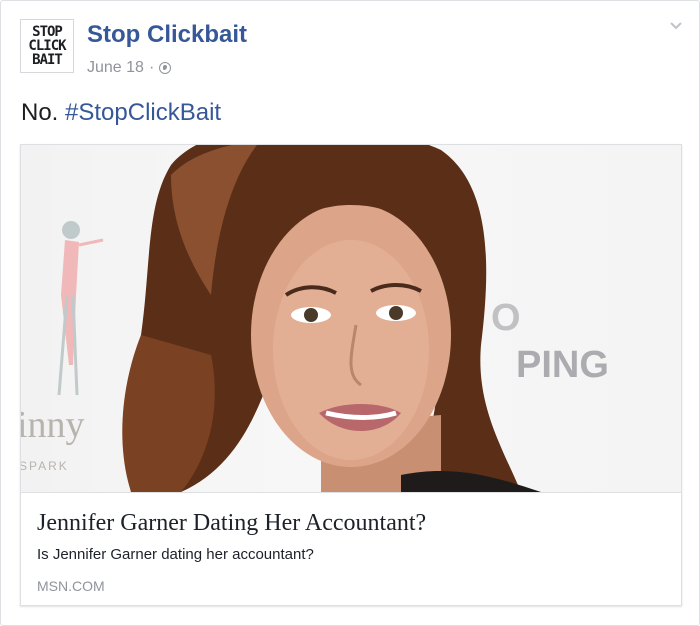 The image size is (700, 626). I want to click on link-title: Jennifer Garner Dating Her Accountant?, so click(231, 523).